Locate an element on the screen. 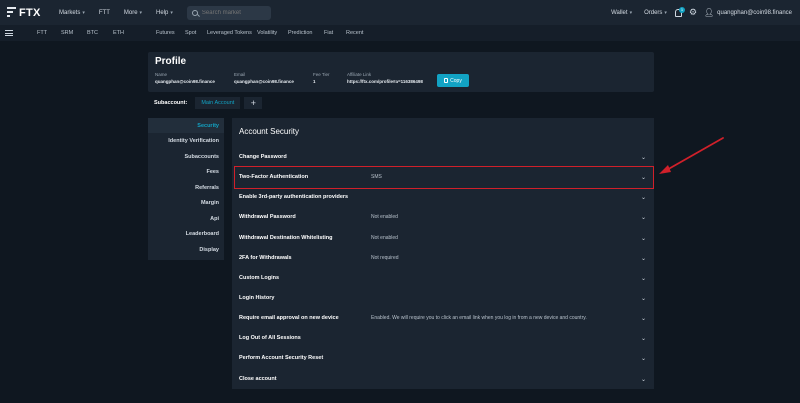 Image resolution: width=800 pixels, height=403 pixels. nav-ftt-label: FTT is located at coordinates (104, 12).